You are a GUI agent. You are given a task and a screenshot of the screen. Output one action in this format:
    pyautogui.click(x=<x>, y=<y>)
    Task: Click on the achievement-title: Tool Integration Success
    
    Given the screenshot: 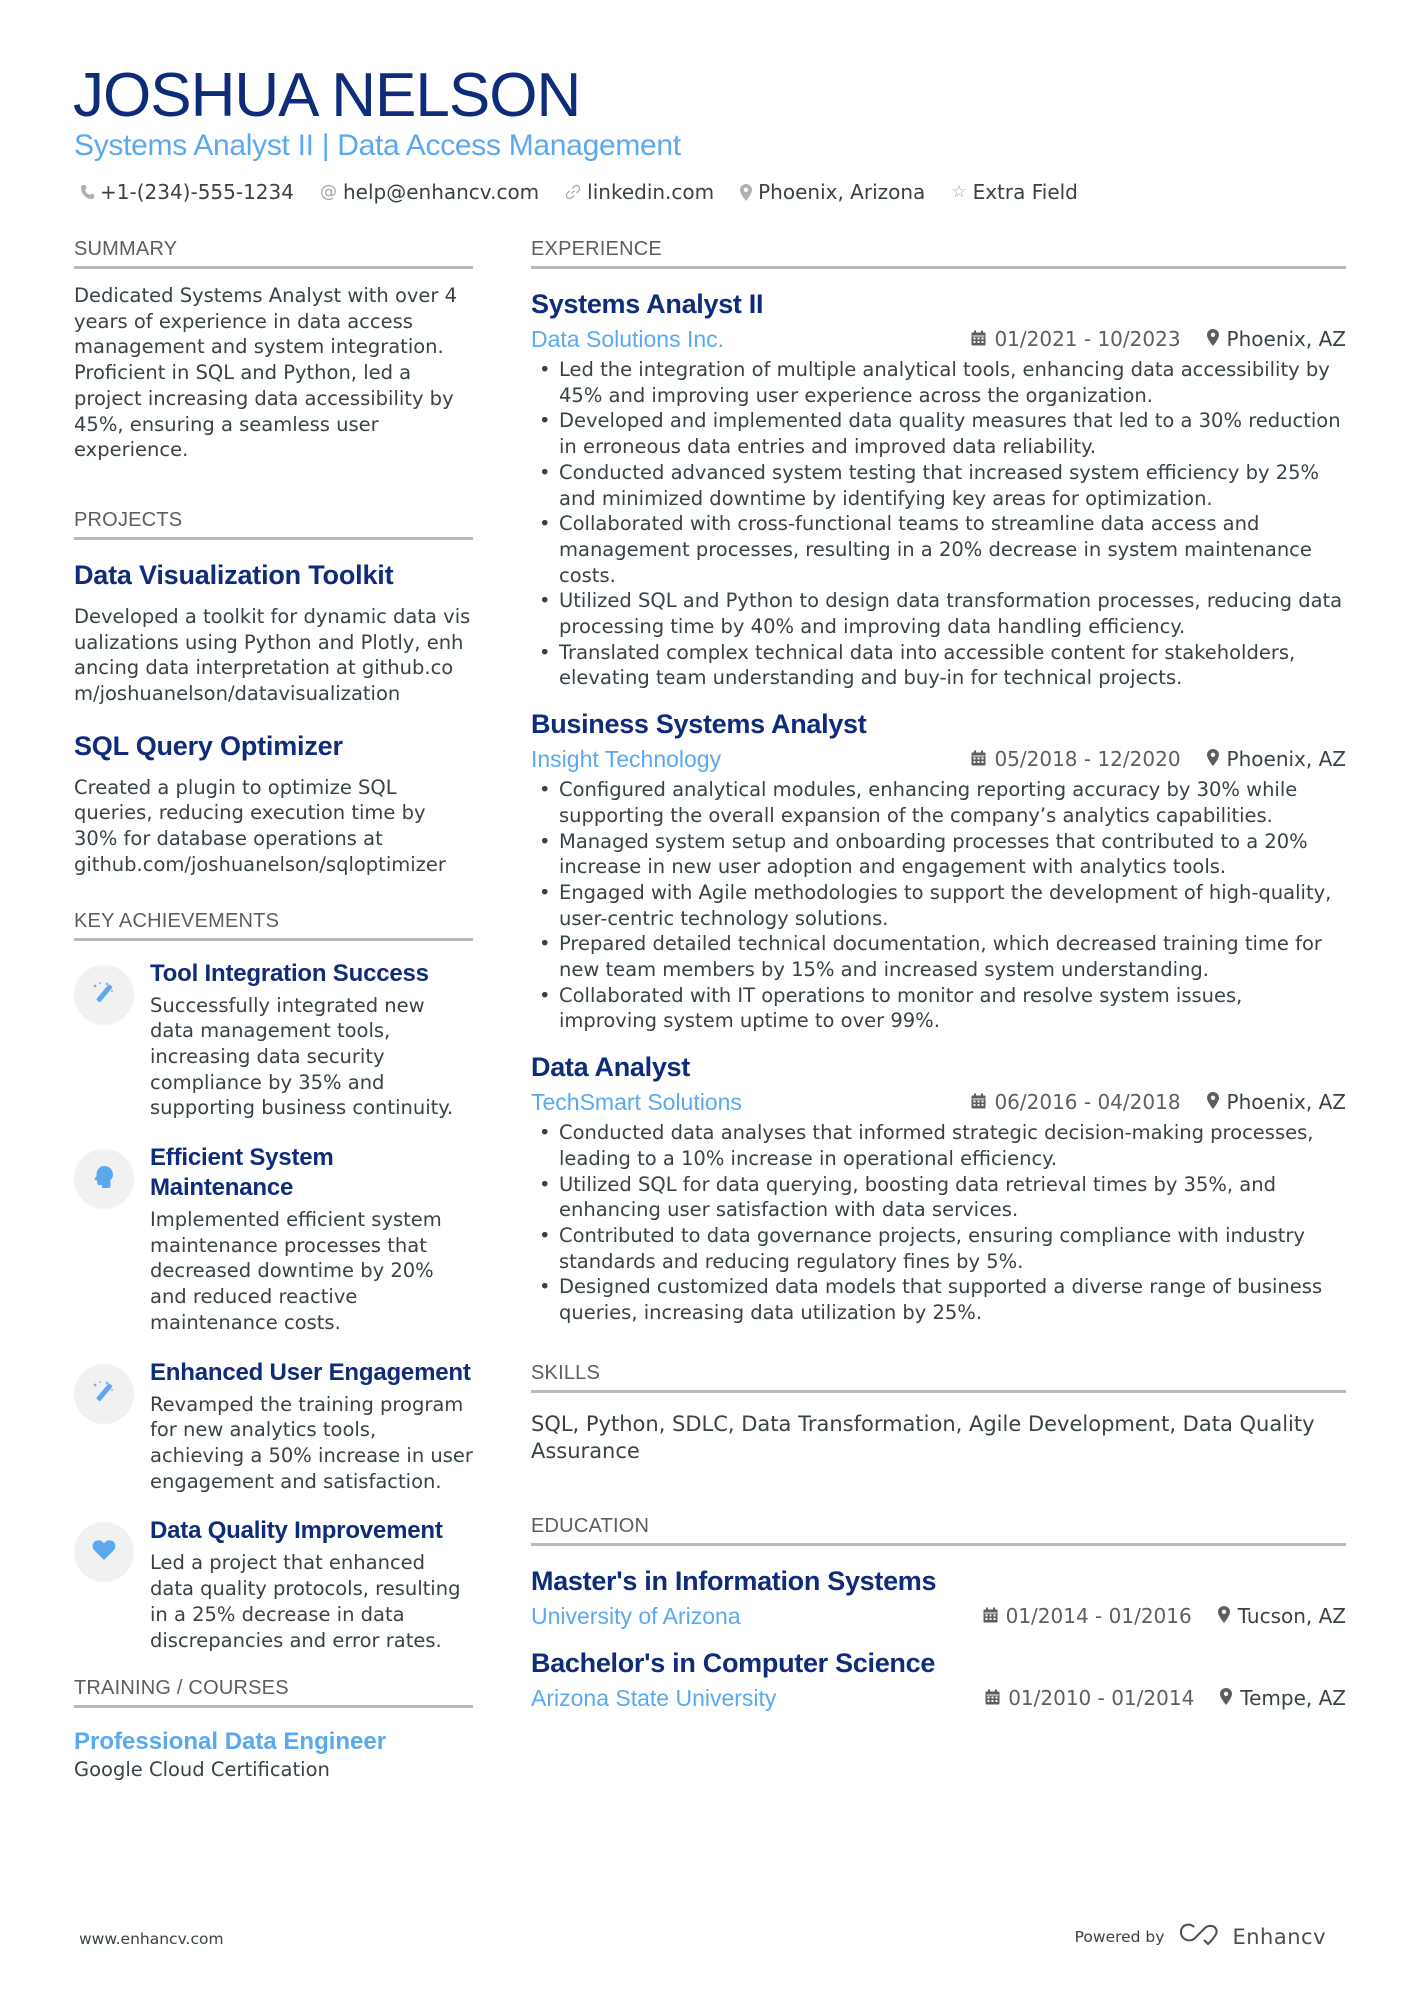 What is the action you would take?
    pyautogui.click(x=289, y=973)
    